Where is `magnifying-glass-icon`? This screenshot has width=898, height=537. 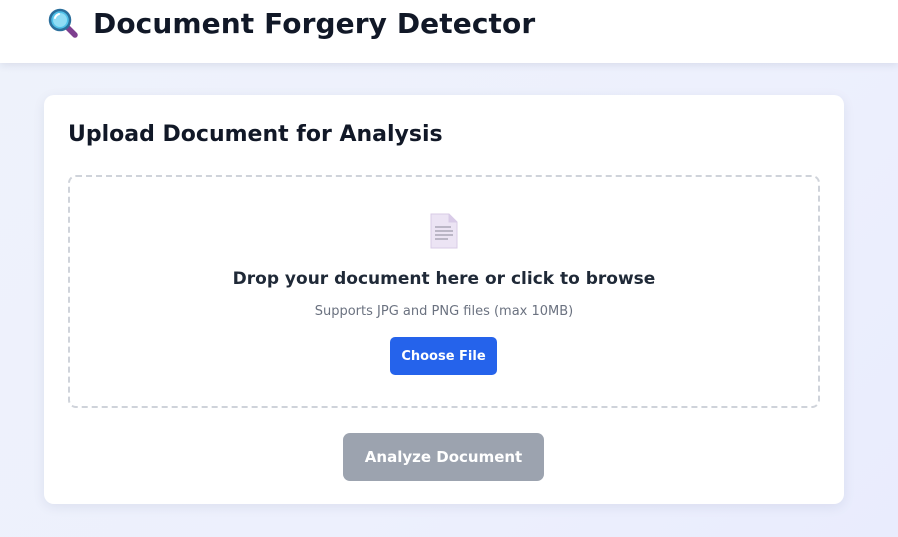
magnifying-glass-icon is located at coordinates (63, 23).